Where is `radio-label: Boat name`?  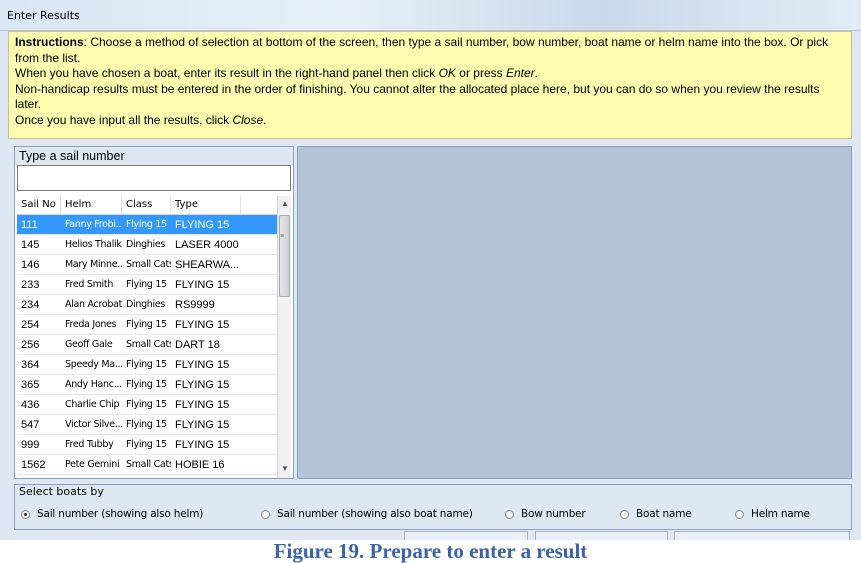 radio-label: Boat name is located at coordinates (664, 514).